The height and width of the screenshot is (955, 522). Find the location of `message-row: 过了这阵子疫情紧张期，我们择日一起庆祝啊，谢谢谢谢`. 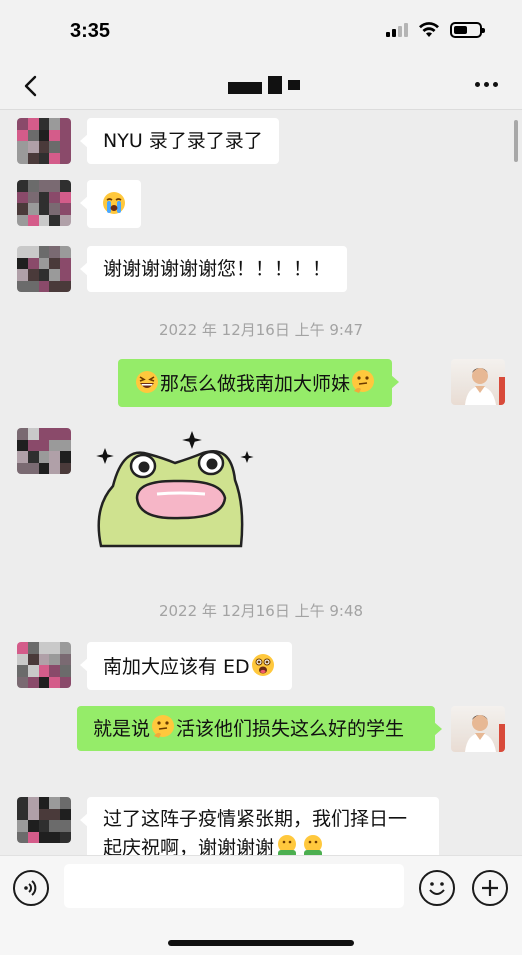

message-row: 过了这阵子疫情紧张期，我们择日一起庆祝啊，谢谢谢谢 is located at coordinates (261, 826).